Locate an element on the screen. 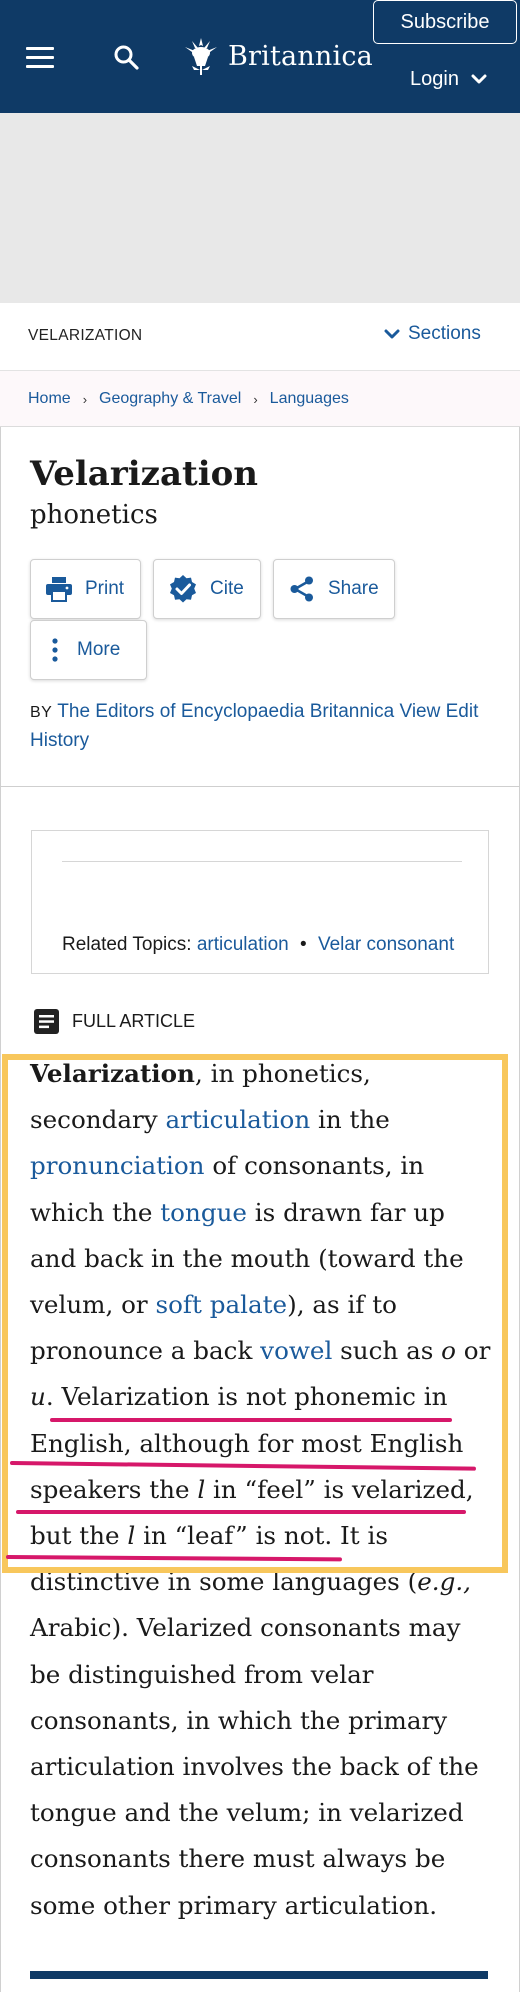 The image size is (520, 1992). link-articulation: articulation is located at coordinates (237, 1119).